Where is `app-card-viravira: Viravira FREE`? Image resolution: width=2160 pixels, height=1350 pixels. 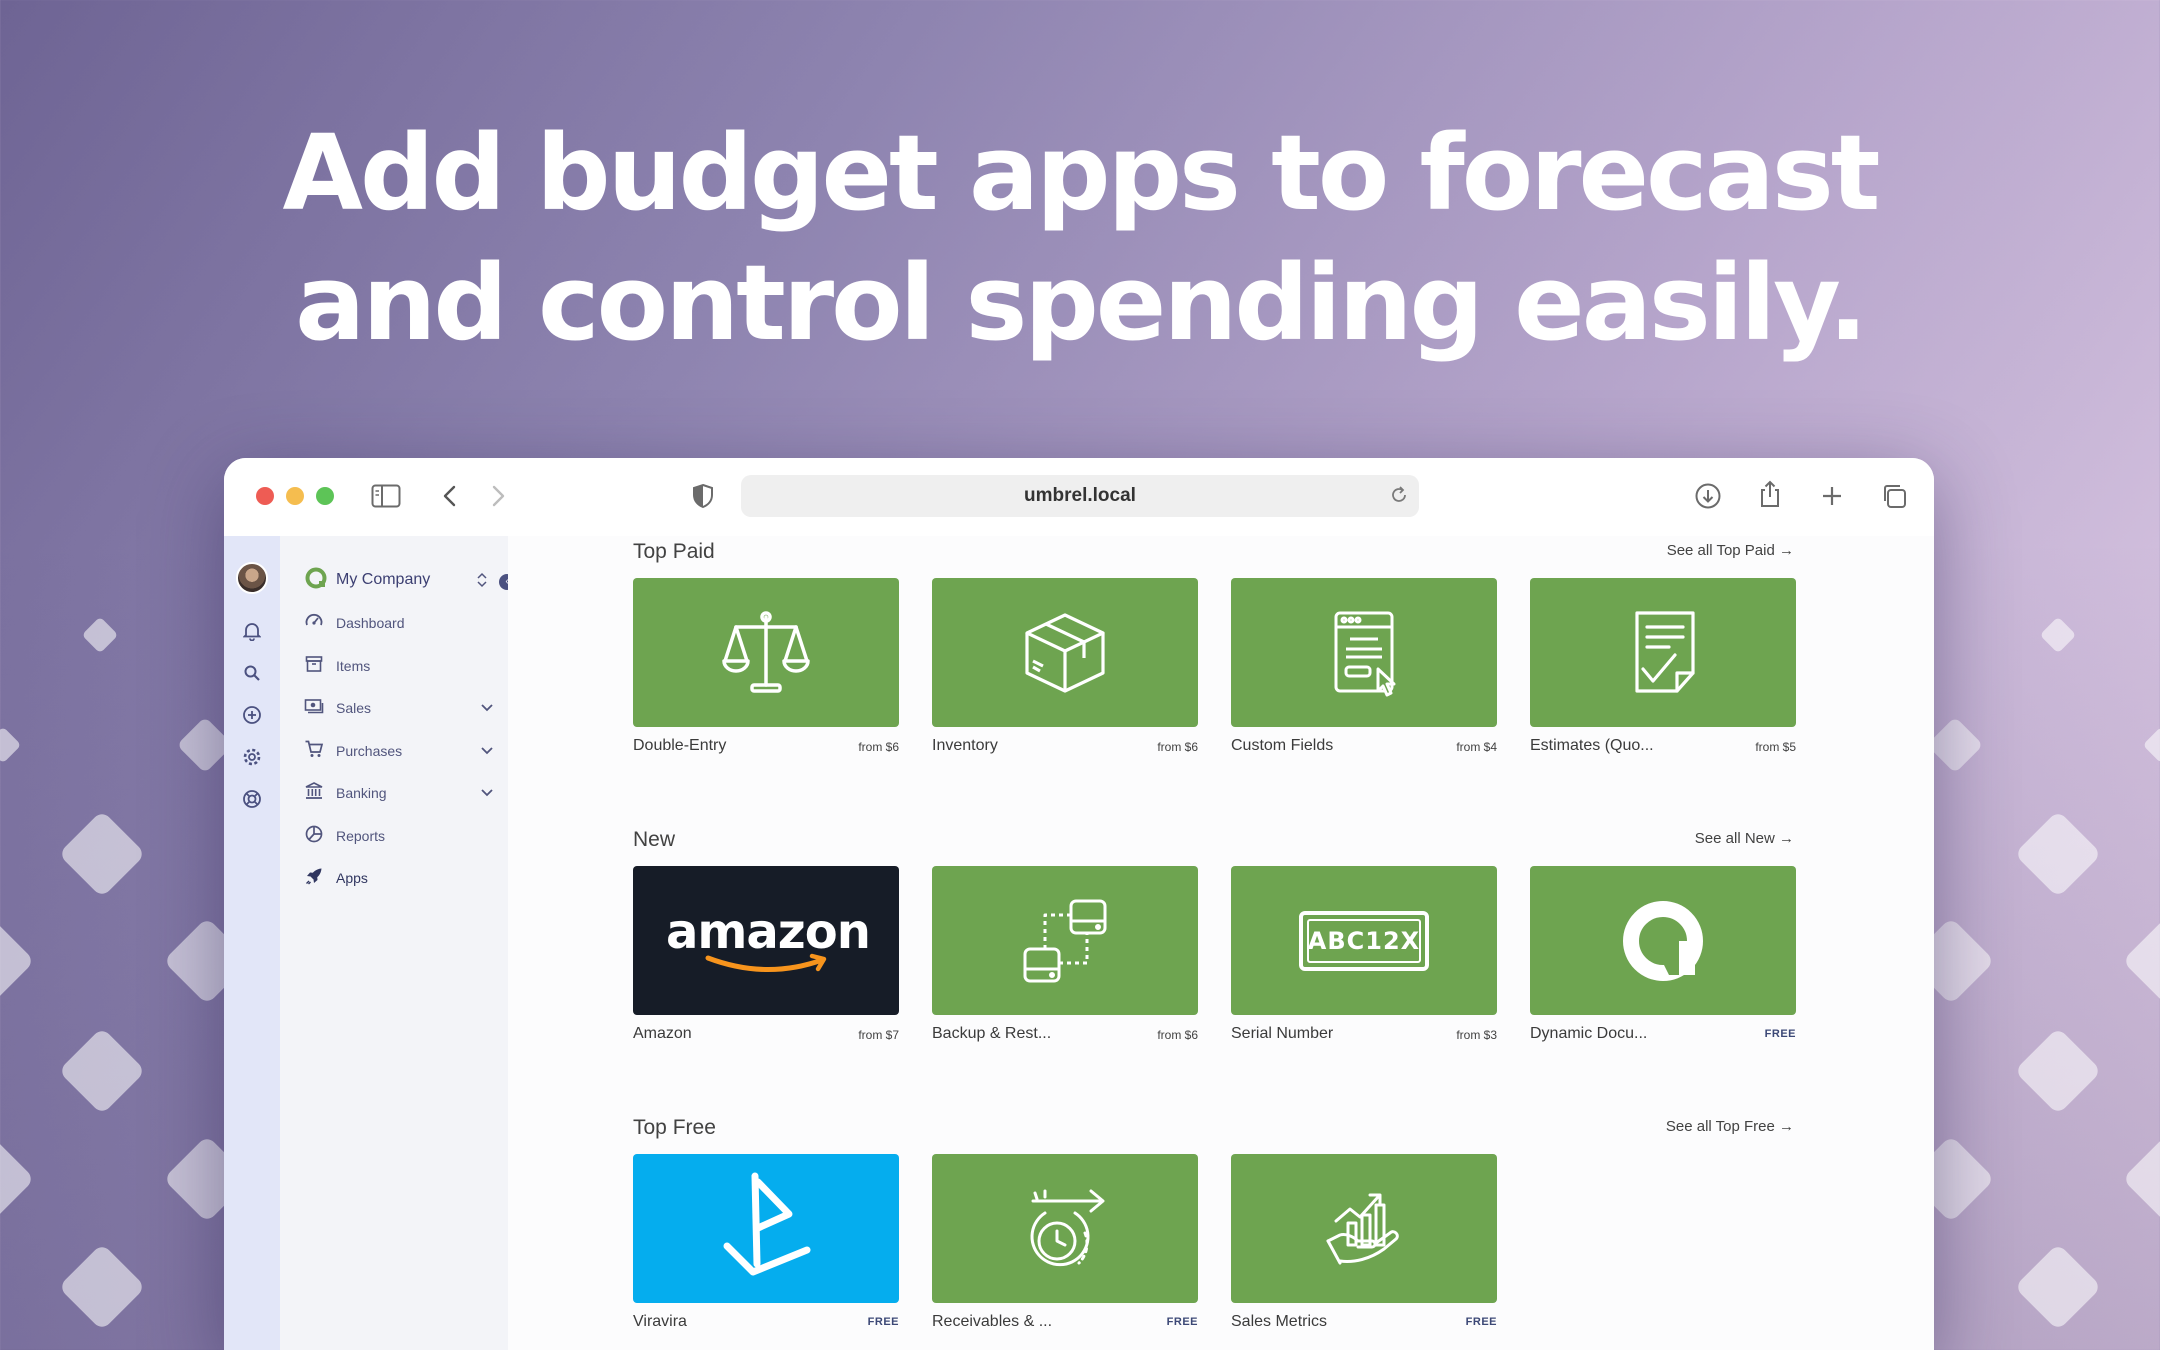
app-card-viravira: Viravira FREE is located at coordinates (766, 1244).